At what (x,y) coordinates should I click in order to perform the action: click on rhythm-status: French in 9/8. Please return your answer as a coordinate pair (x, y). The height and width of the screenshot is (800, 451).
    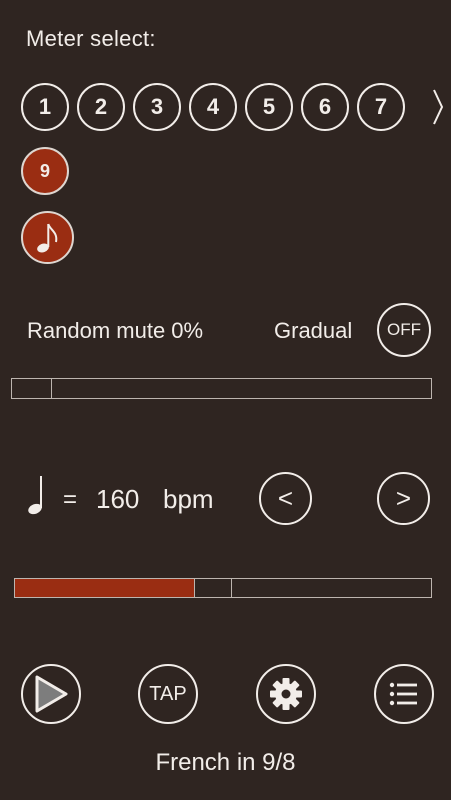
    Looking at the image, I should click on (225, 762).